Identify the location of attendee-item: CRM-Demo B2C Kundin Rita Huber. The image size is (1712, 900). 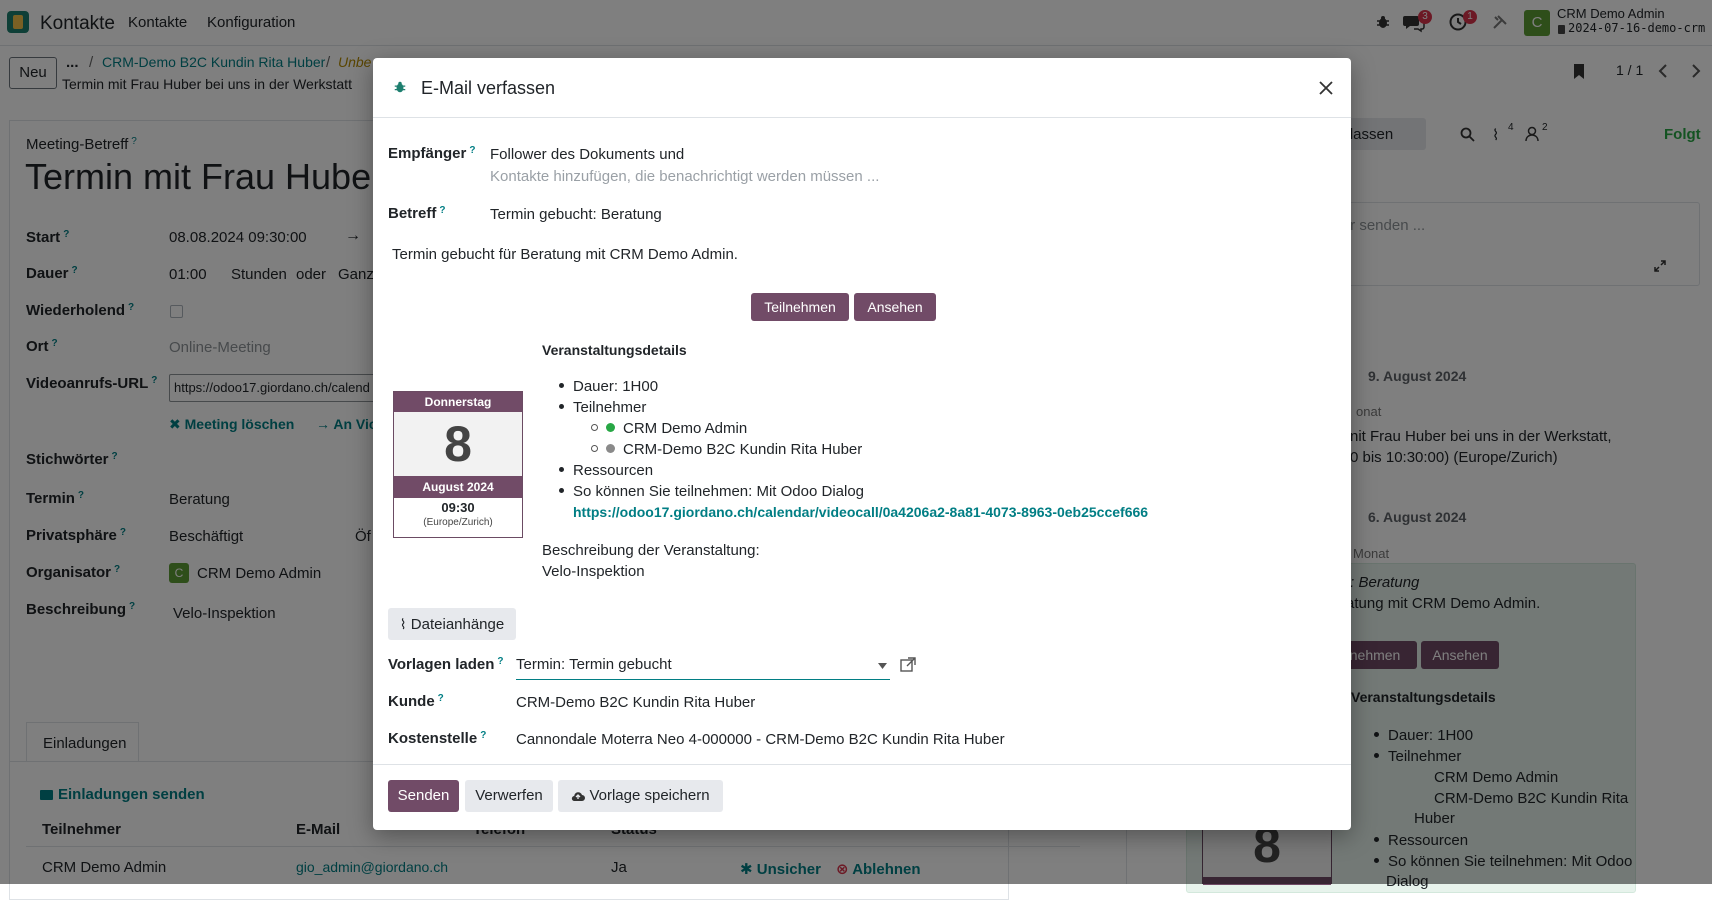
(949, 451).